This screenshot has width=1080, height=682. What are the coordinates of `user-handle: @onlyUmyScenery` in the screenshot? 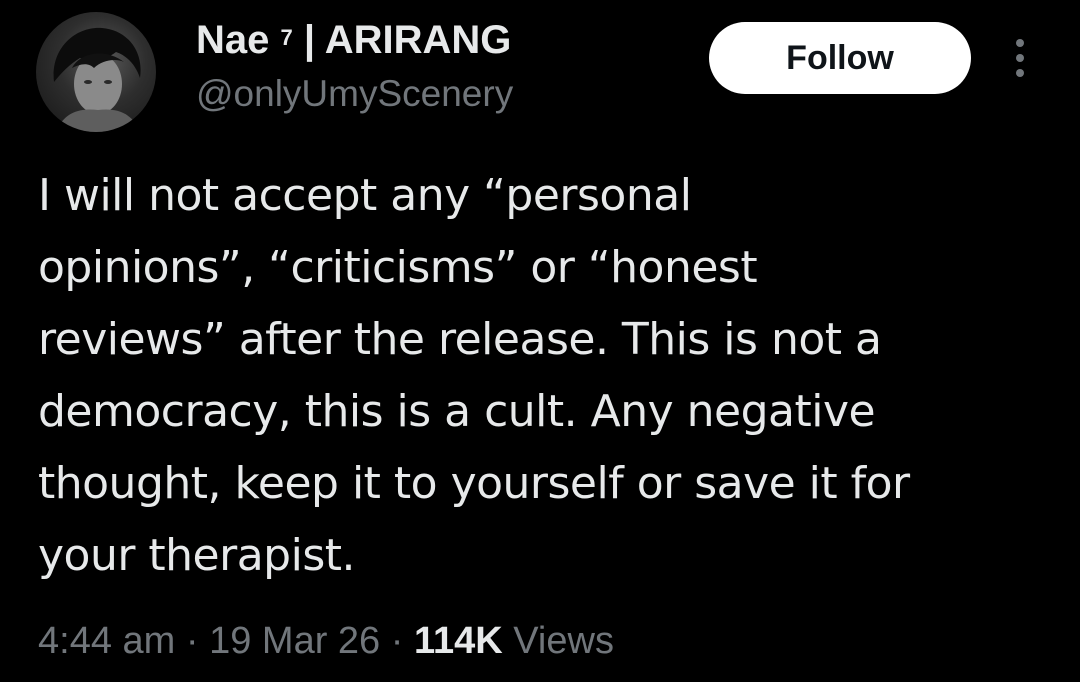 It's located at (354, 94).